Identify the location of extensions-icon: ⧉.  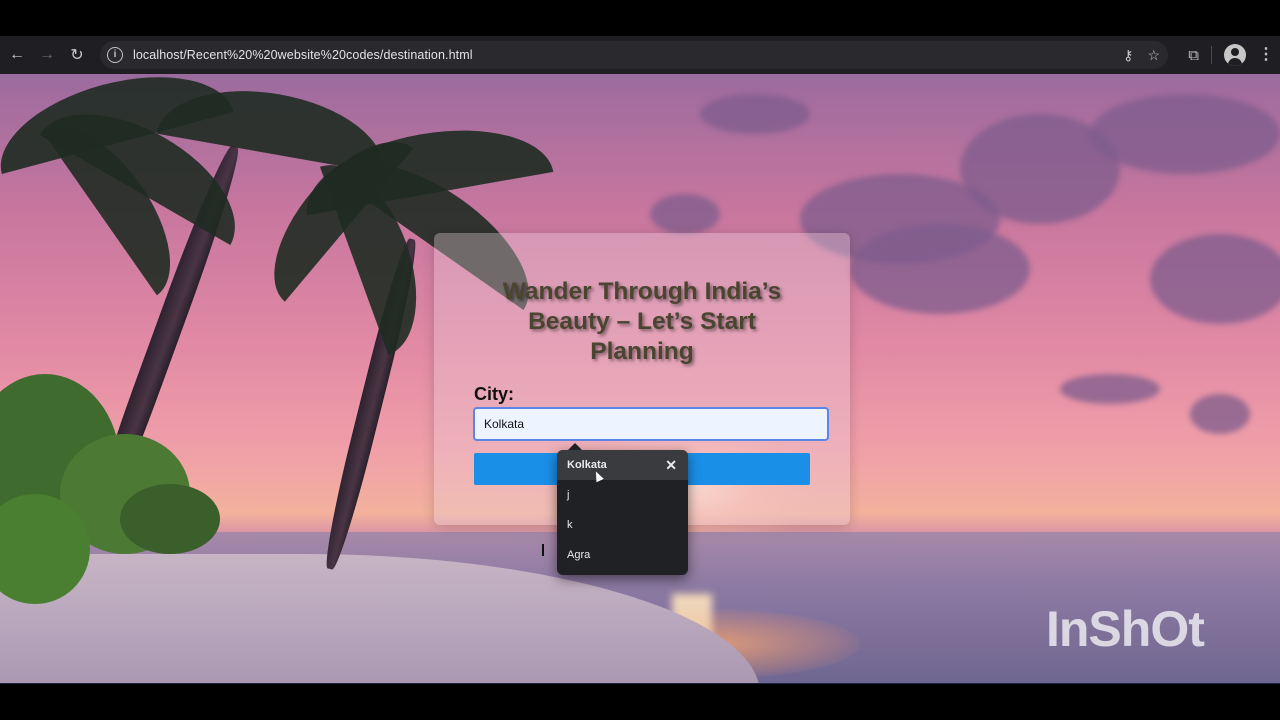
(1193, 55).